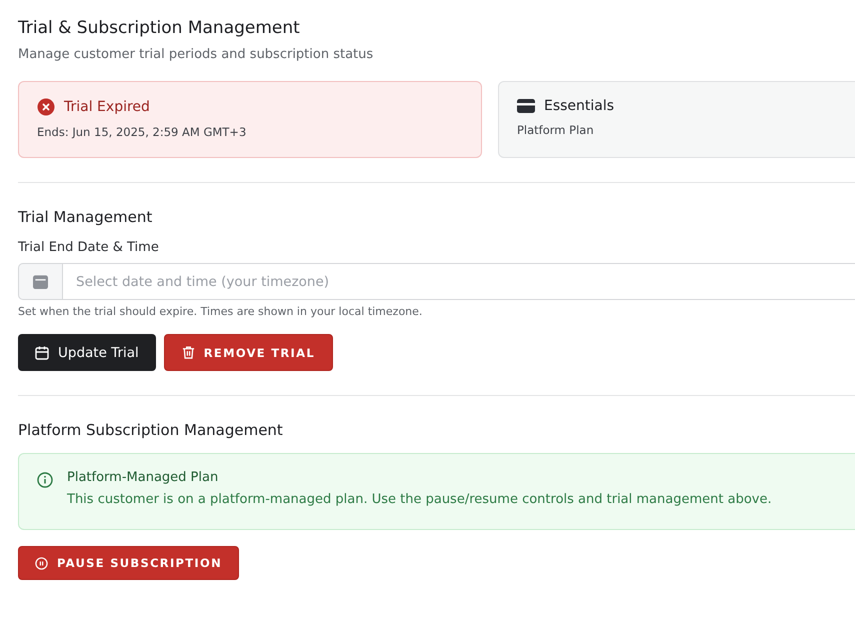 The height and width of the screenshot is (630, 855). What do you see at coordinates (159, 28) in the screenshot?
I see `page-title: Trial & Subscription Management` at bounding box center [159, 28].